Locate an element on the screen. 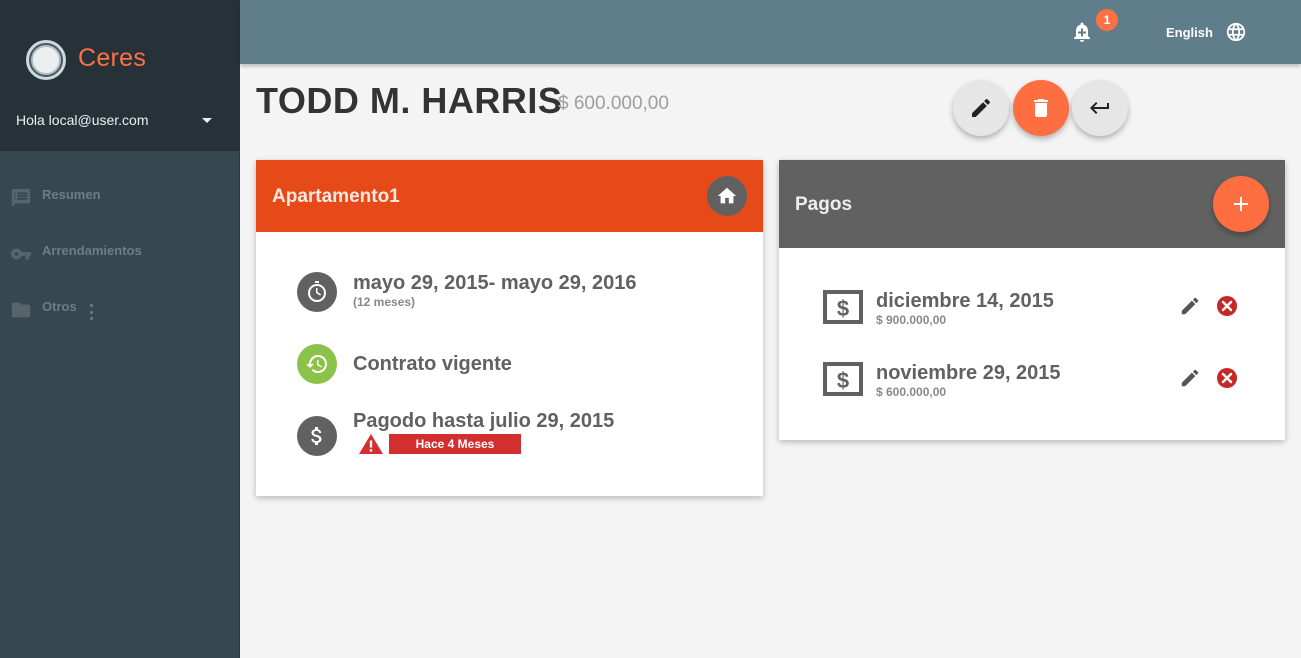  paid-until: Pagodo hasta julio 29, 2015 is located at coordinates (484, 421).